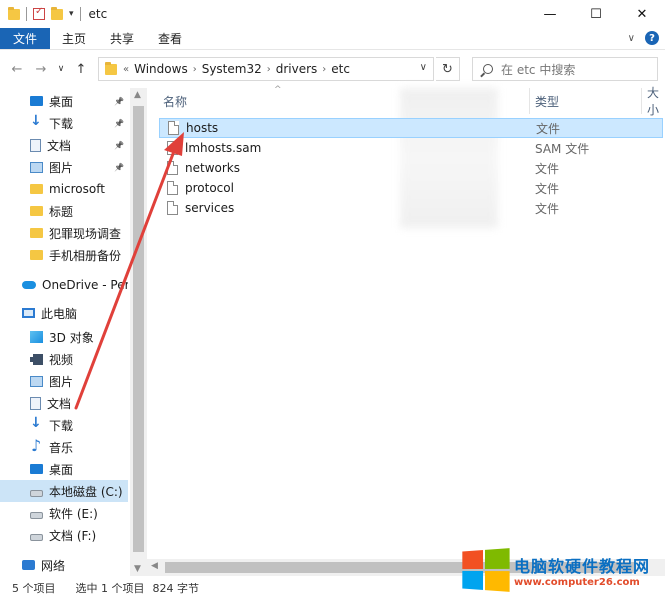 Image resolution: width=665 pixels, height=600 pixels. Describe the element at coordinates (126, 69) in the screenshot. I see `breadcrumb-overflow-icon: «` at that location.